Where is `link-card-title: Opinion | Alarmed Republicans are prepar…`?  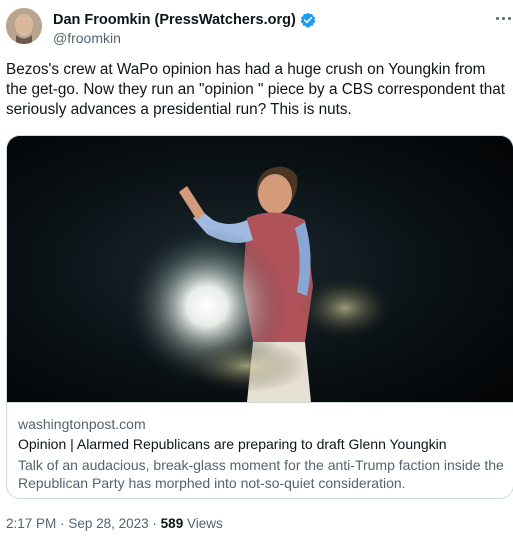 link-card-title: Opinion | Alarmed Republicans are prepar… is located at coordinates (232, 444).